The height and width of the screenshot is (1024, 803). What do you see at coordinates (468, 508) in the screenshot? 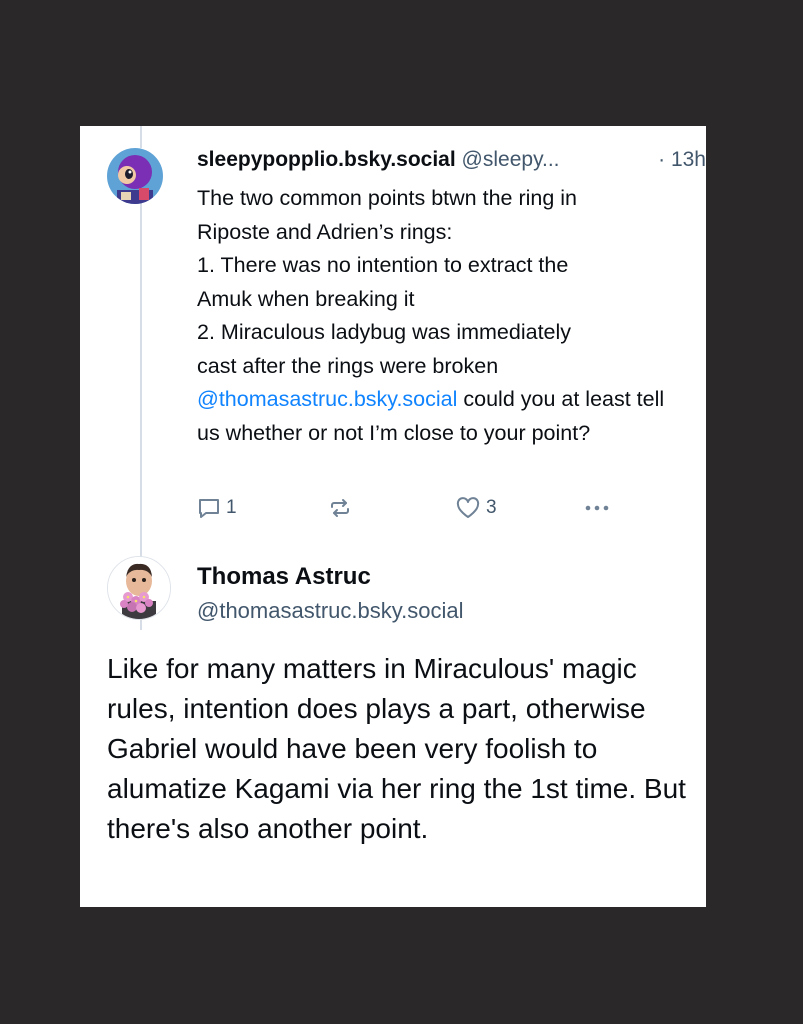
I see `heart-icon` at bounding box center [468, 508].